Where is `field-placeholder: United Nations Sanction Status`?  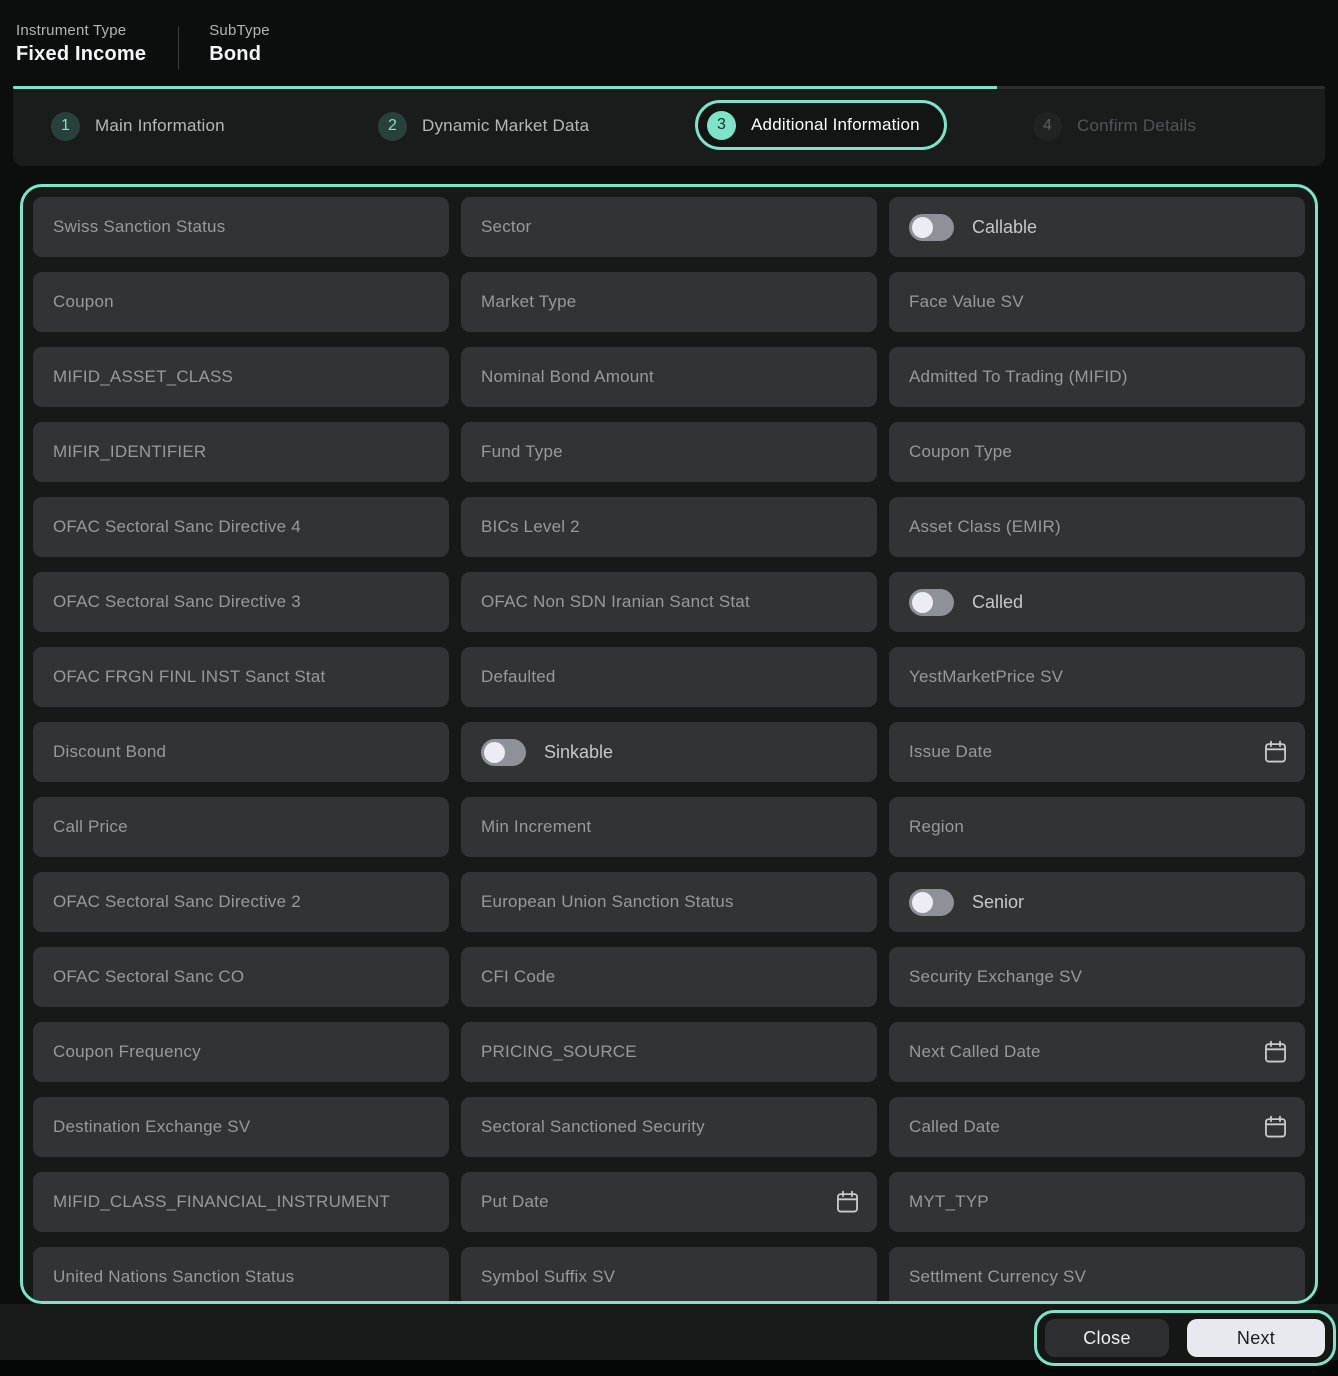 field-placeholder: United Nations Sanction Status is located at coordinates (174, 1276).